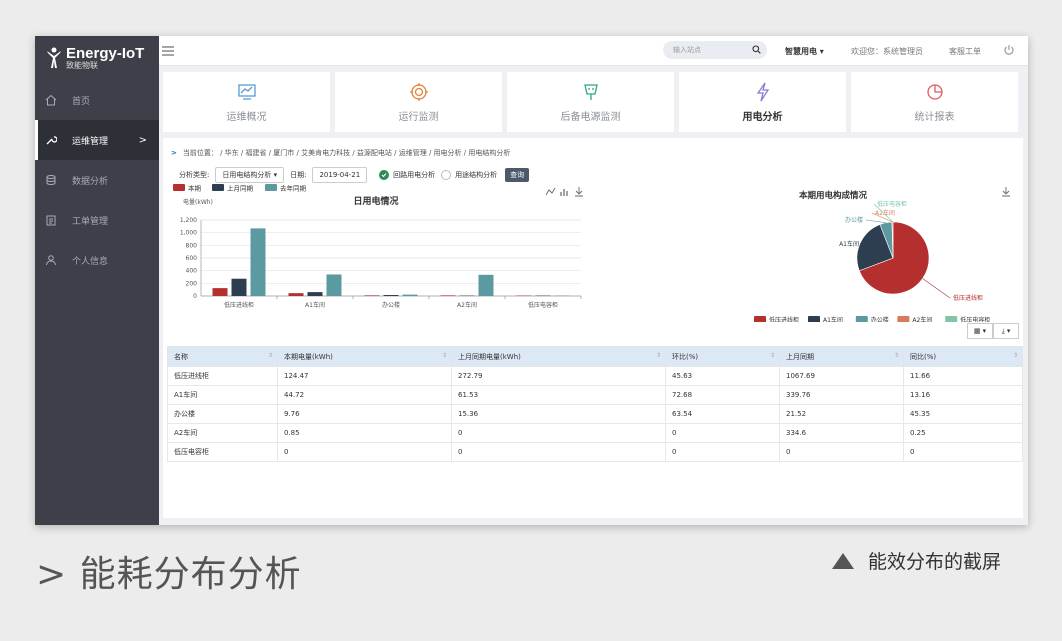  What do you see at coordinates (965, 51) in the screenshot?
I see `support-link: 客服工单` at bounding box center [965, 51].